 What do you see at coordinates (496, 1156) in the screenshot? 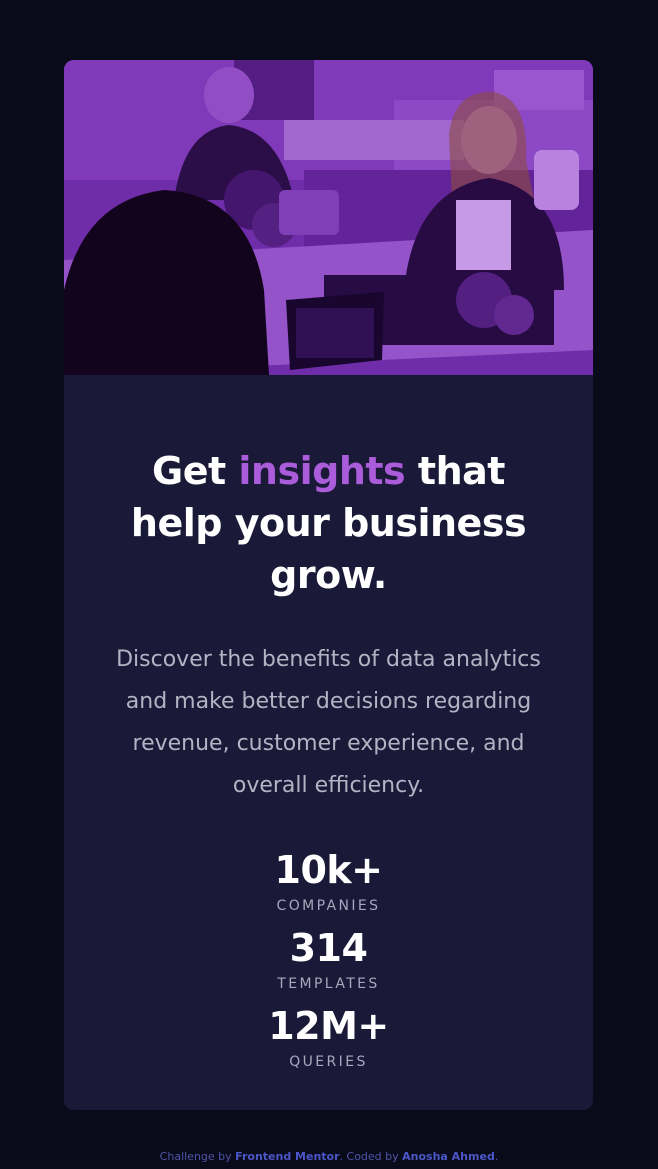
I see `attribution-suffix: .` at bounding box center [496, 1156].